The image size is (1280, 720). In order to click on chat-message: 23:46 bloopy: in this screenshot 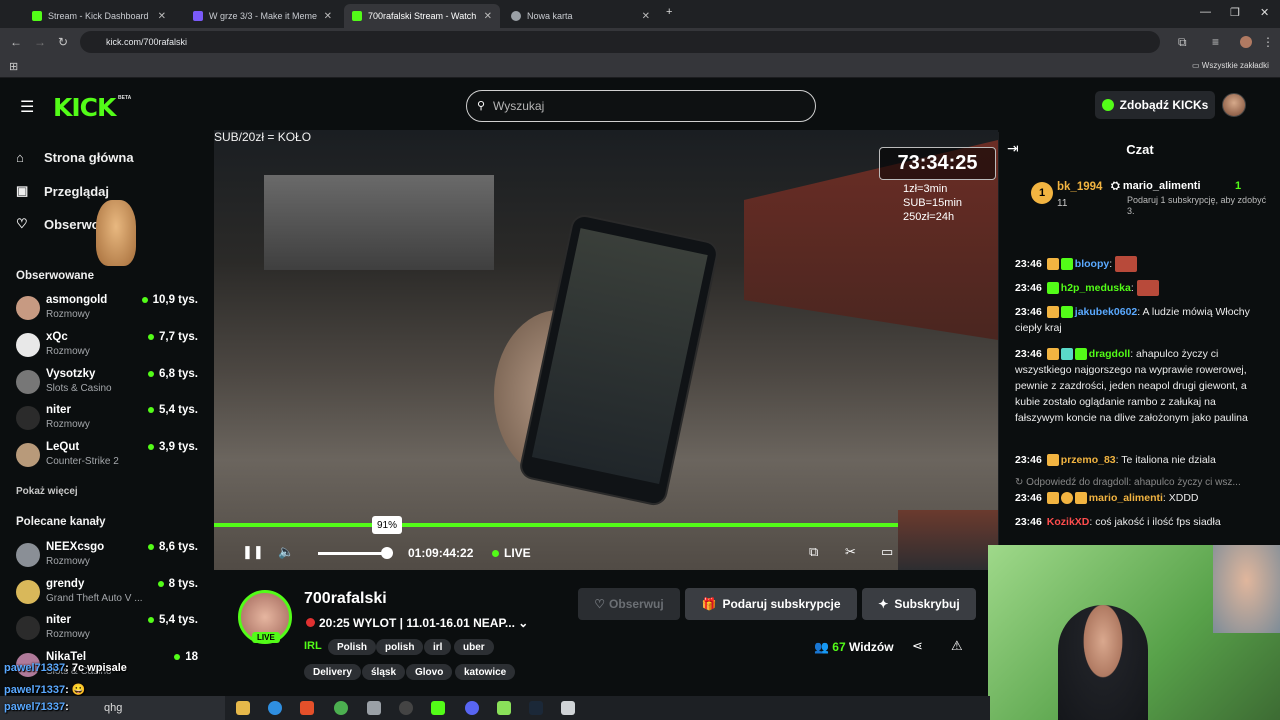, I will do `click(1140, 264)`.